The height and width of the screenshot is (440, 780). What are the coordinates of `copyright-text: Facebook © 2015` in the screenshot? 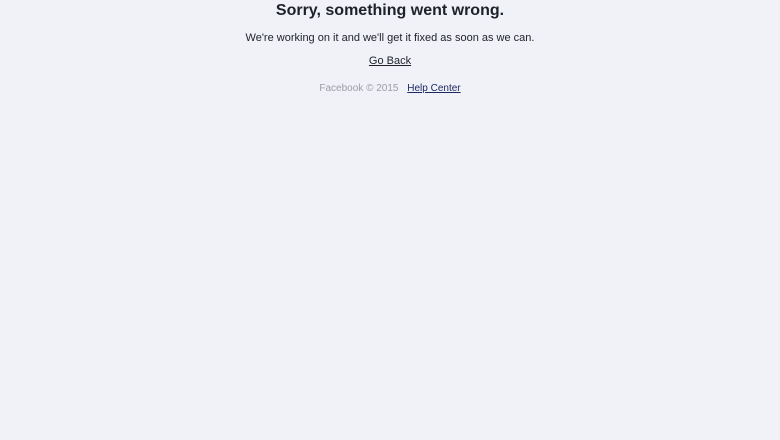 It's located at (359, 88).